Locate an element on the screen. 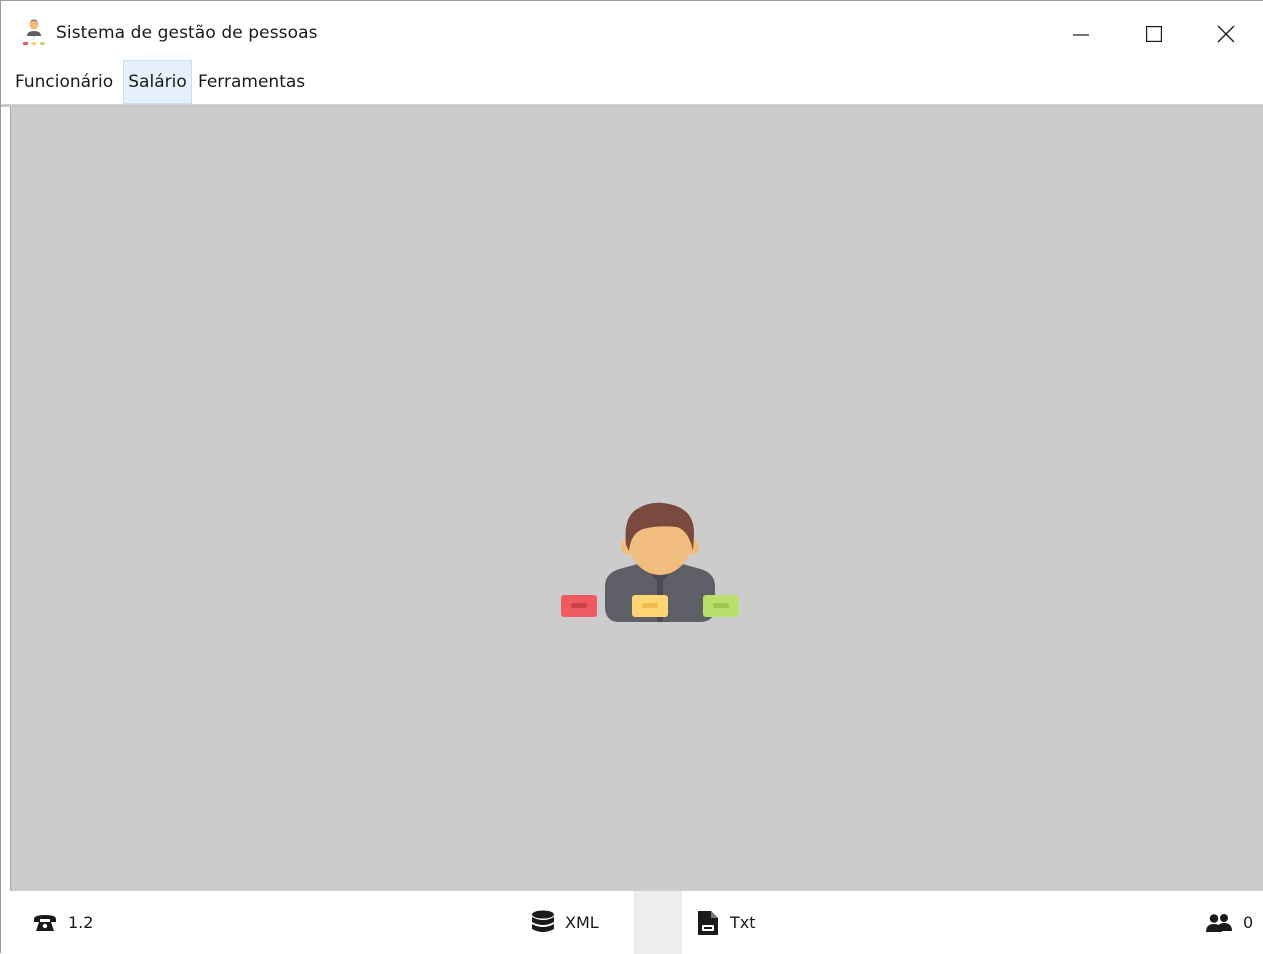 The height and width of the screenshot is (954, 1263). minimize-button is located at coordinates (1081, 34).